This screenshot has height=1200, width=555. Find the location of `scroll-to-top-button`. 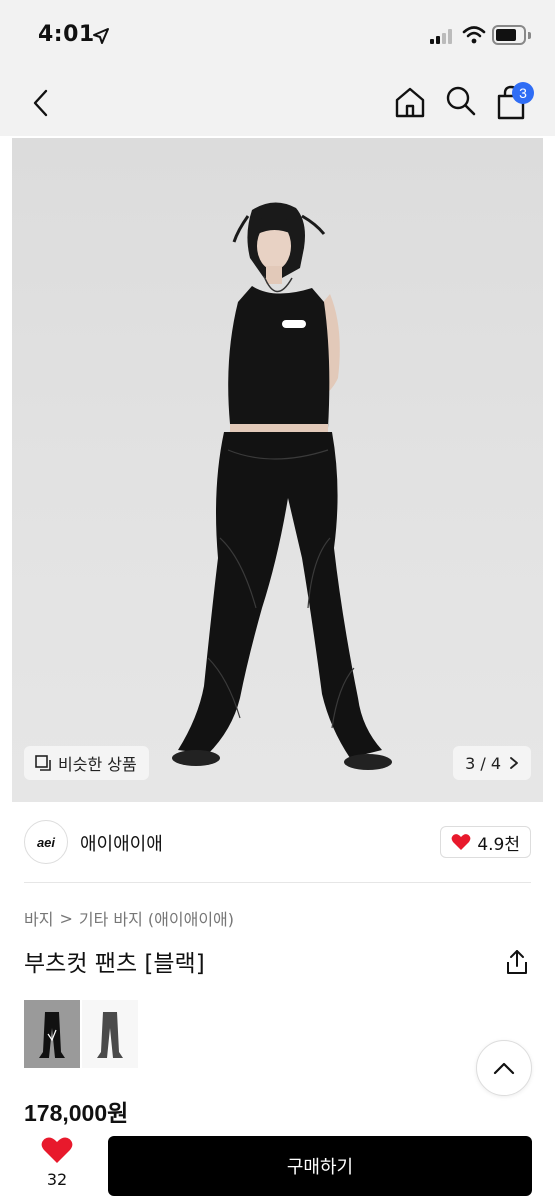

scroll-to-top-button is located at coordinates (504, 1068).